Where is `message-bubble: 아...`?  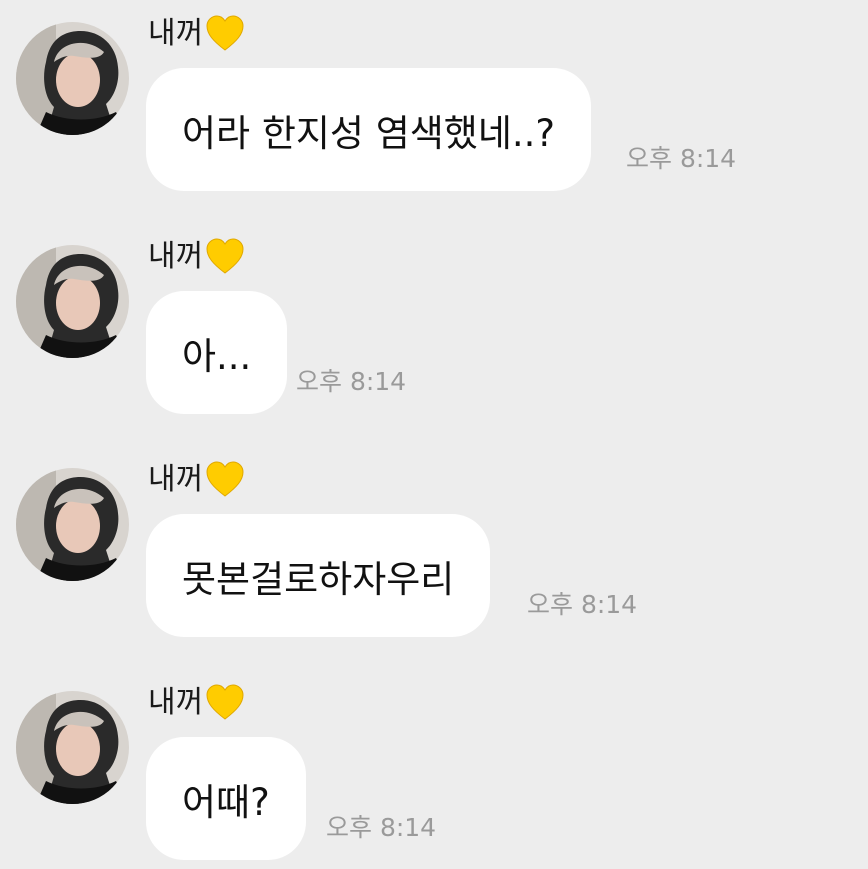 message-bubble: 아... is located at coordinates (217, 352).